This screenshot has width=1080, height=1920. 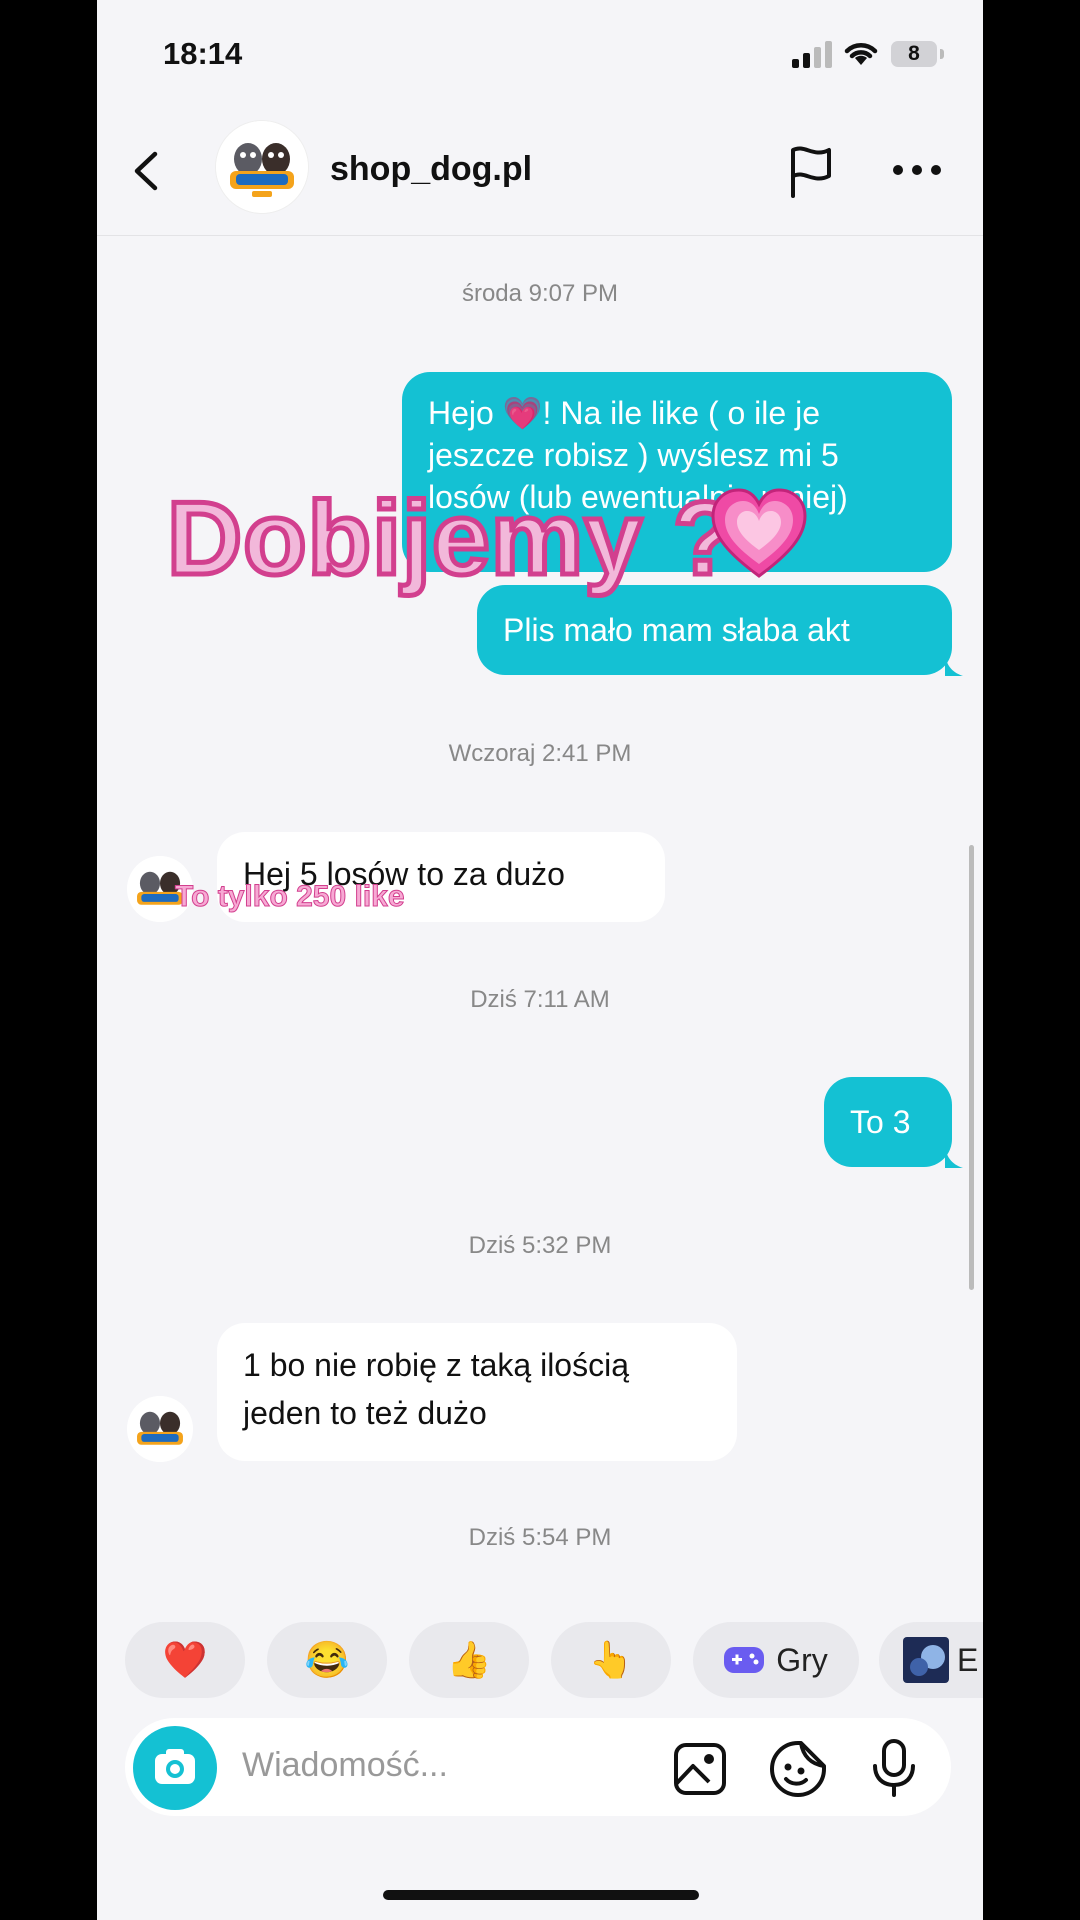 What do you see at coordinates (744, 1660) in the screenshot?
I see `gamepad-icon` at bounding box center [744, 1660].